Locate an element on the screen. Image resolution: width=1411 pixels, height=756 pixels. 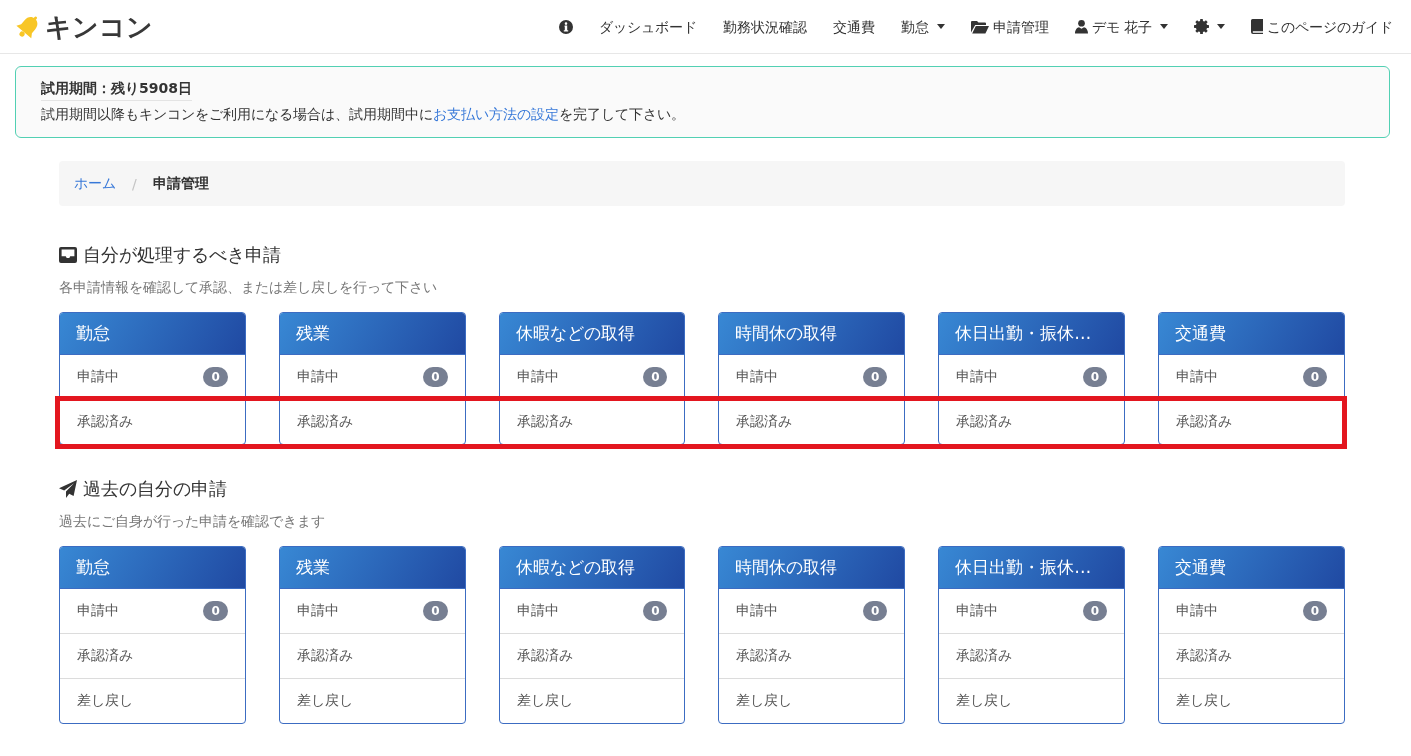
paper-plane-icon is located at coordinates (68, 489).